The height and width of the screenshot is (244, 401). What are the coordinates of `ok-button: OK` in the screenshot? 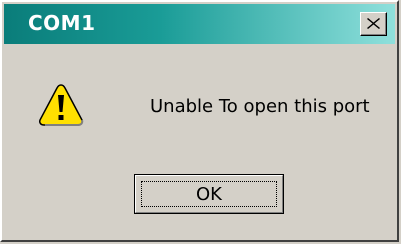 It's located at (209, 194).